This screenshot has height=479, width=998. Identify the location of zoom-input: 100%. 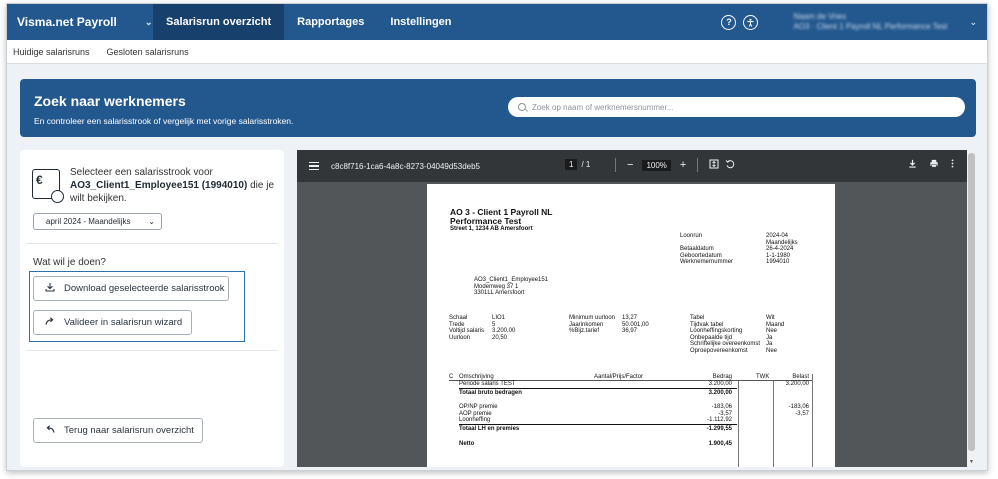
(656, 165).